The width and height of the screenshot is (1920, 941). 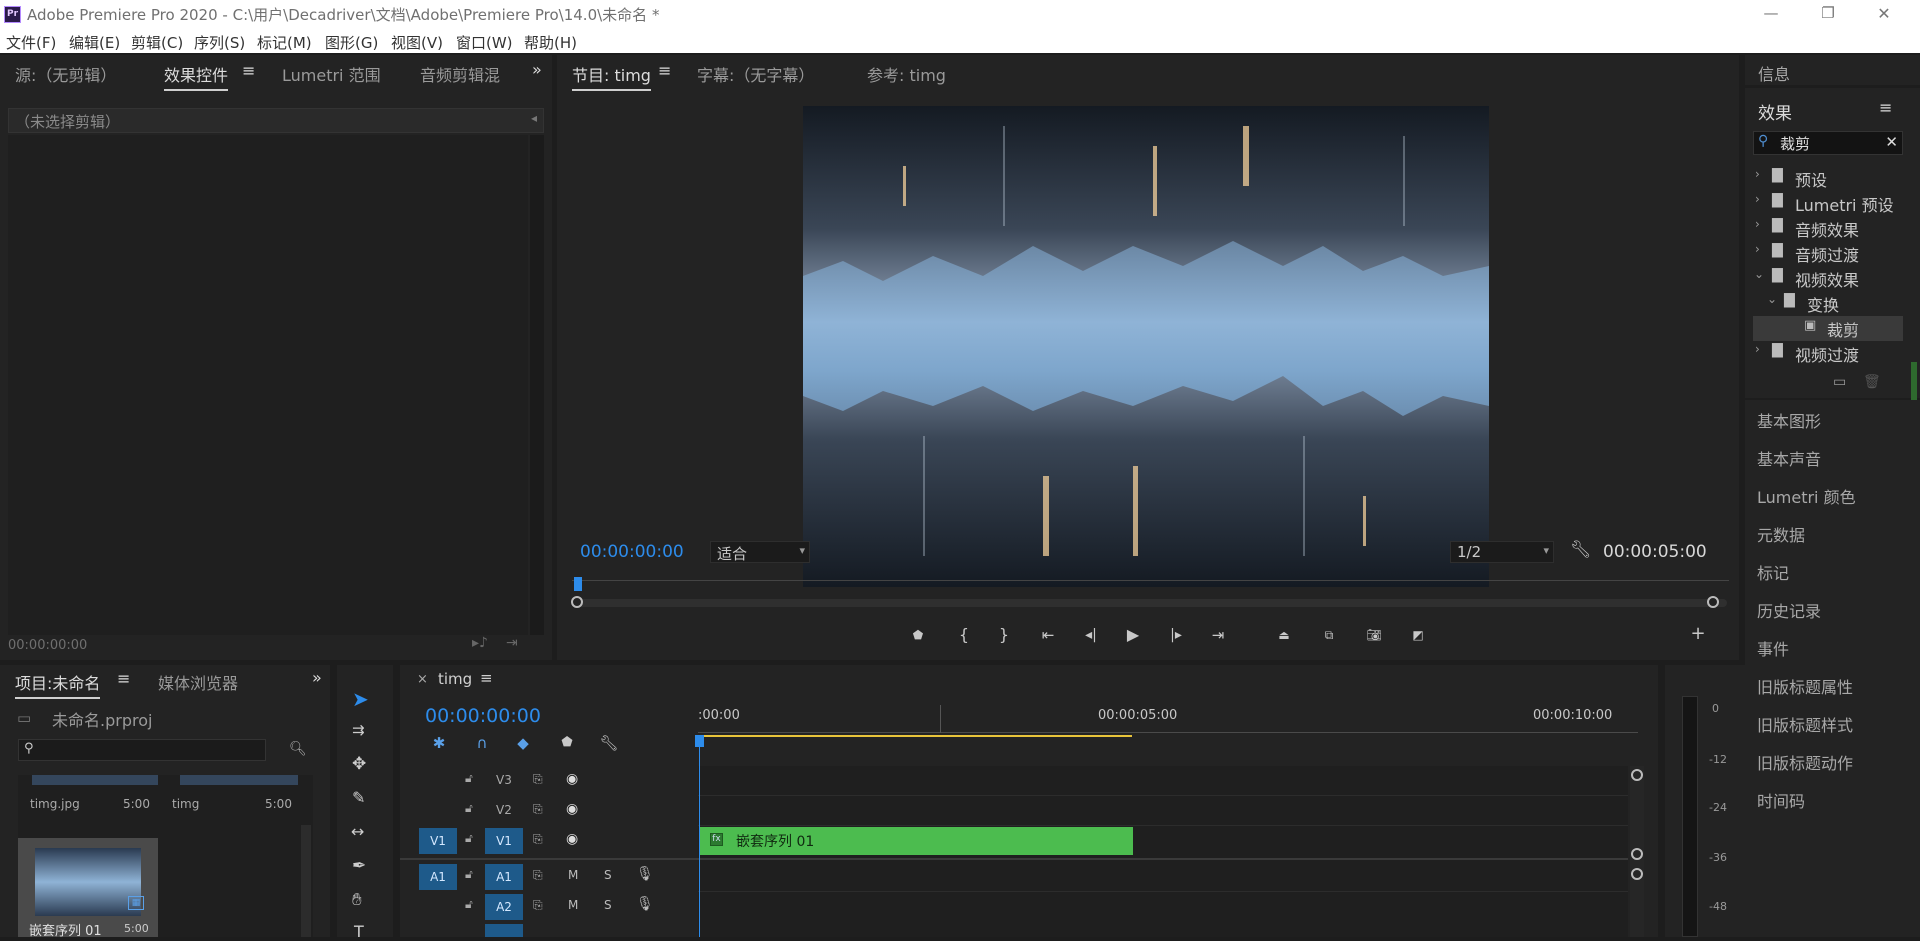 I want to click on lift-button: ⏏, so click(x=1284, y=635).